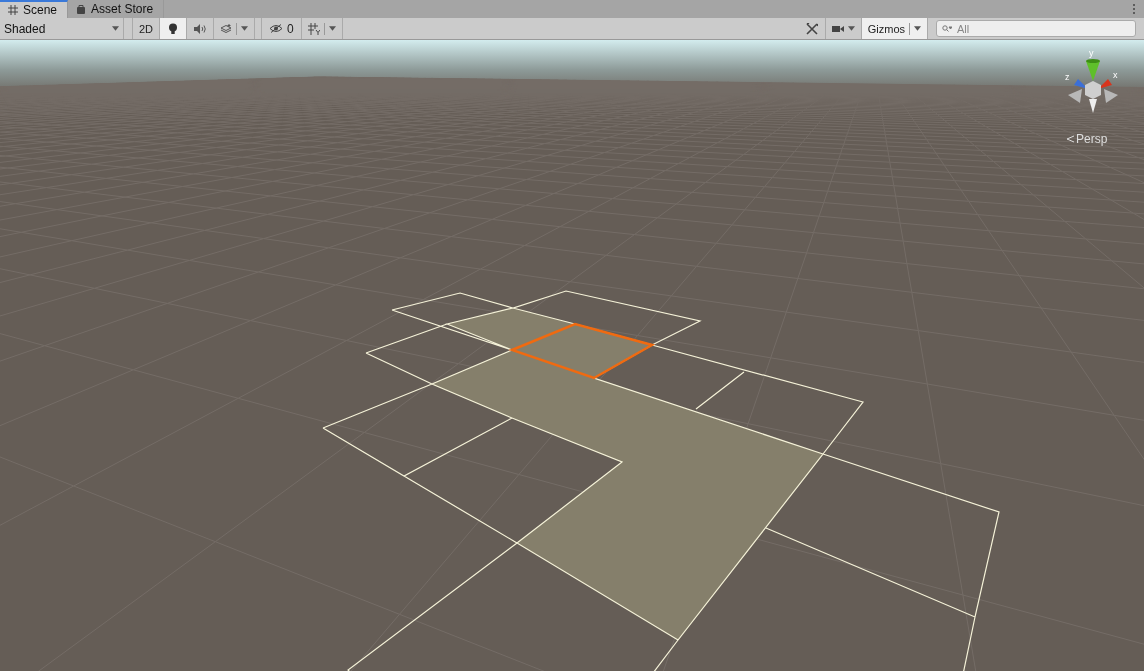 Image resolution: width=1144 pixels, height=671 pixels. I want to click on more-options-icon, so click(1134, 9).